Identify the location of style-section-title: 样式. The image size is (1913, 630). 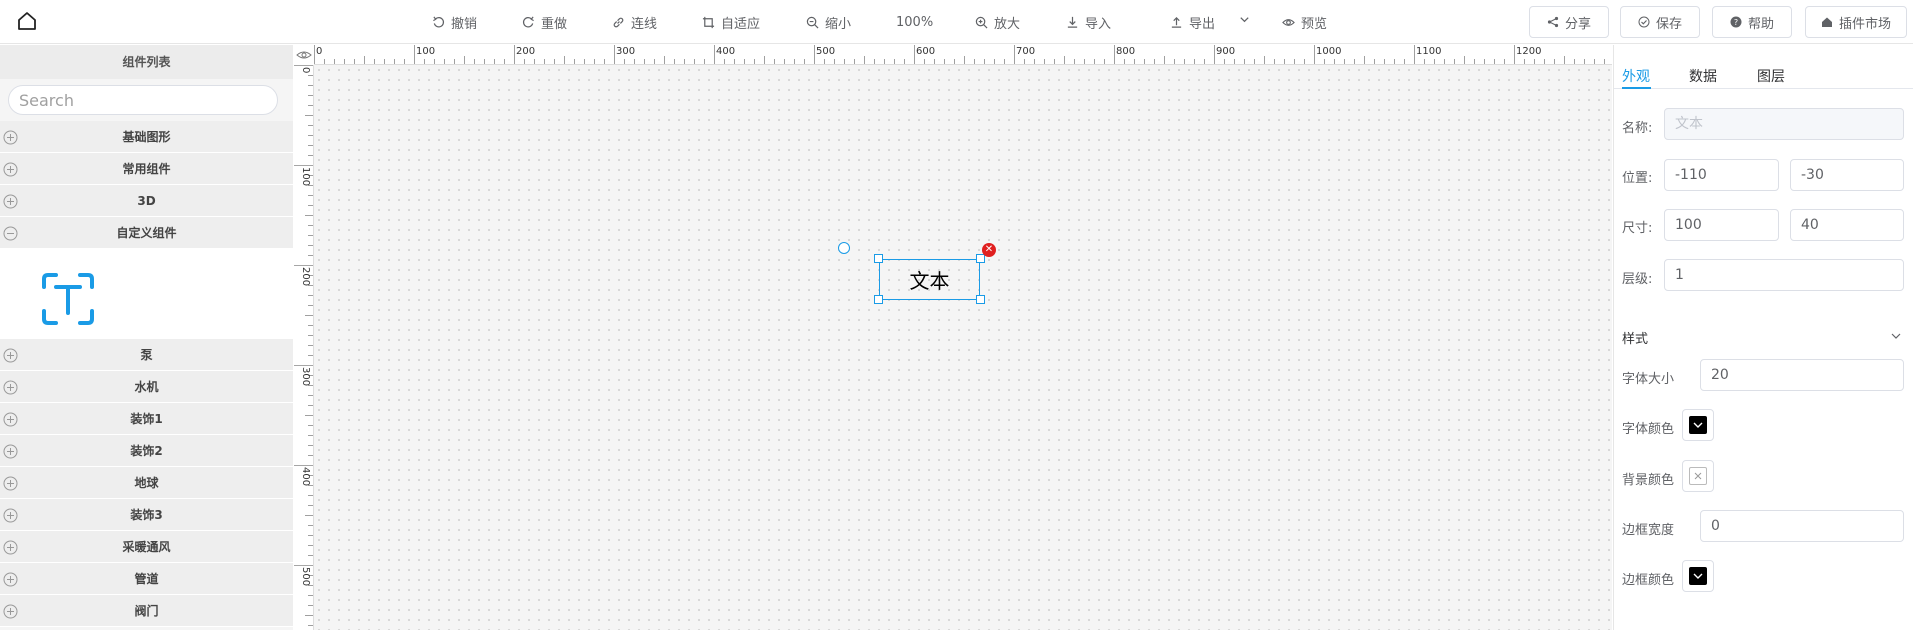
(1635, 339).